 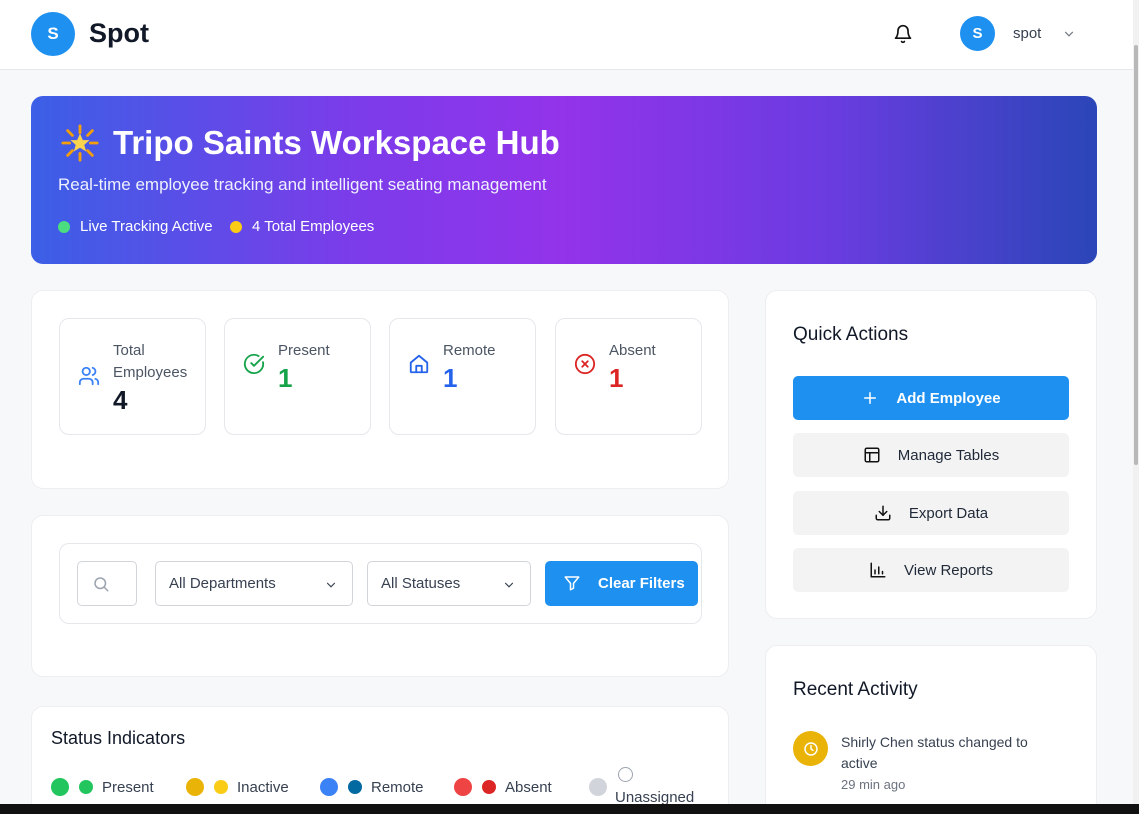 What do you see at coordinates (462, 376) in the screenshot?
I see `stat-remote: Remote 1` at bounding box center [462, 376].